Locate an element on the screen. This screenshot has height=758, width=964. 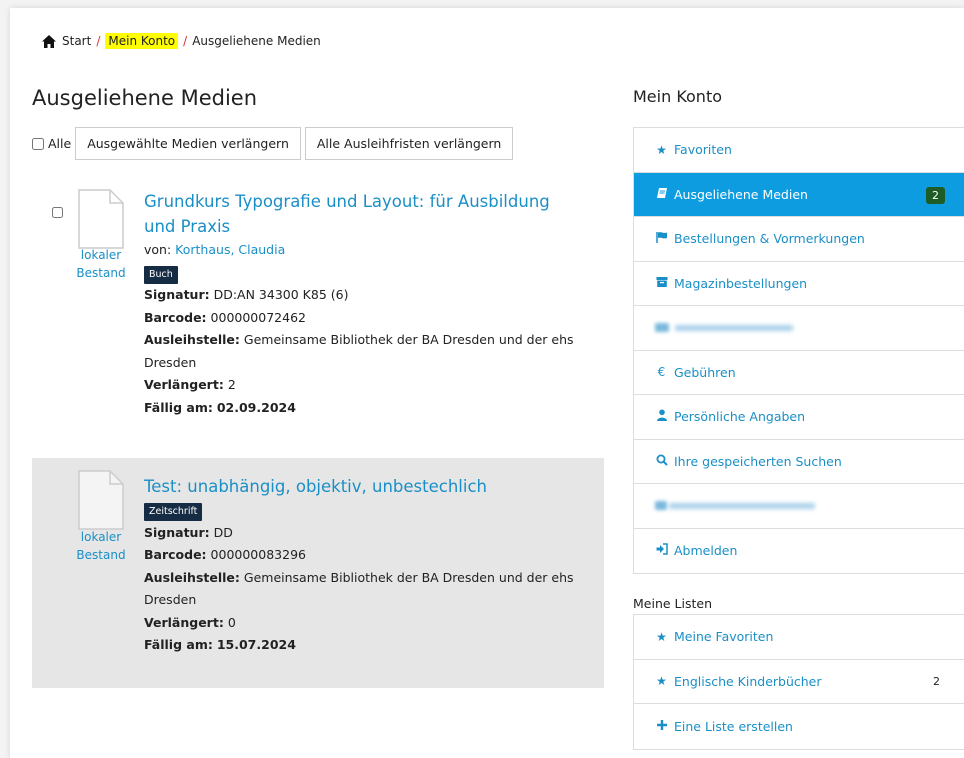
home-icon is located at coordinates (49, 41).